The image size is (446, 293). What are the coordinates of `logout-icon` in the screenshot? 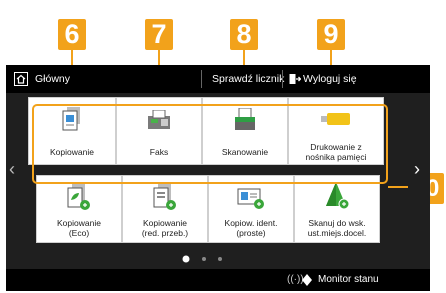 It's located at (295, 79).